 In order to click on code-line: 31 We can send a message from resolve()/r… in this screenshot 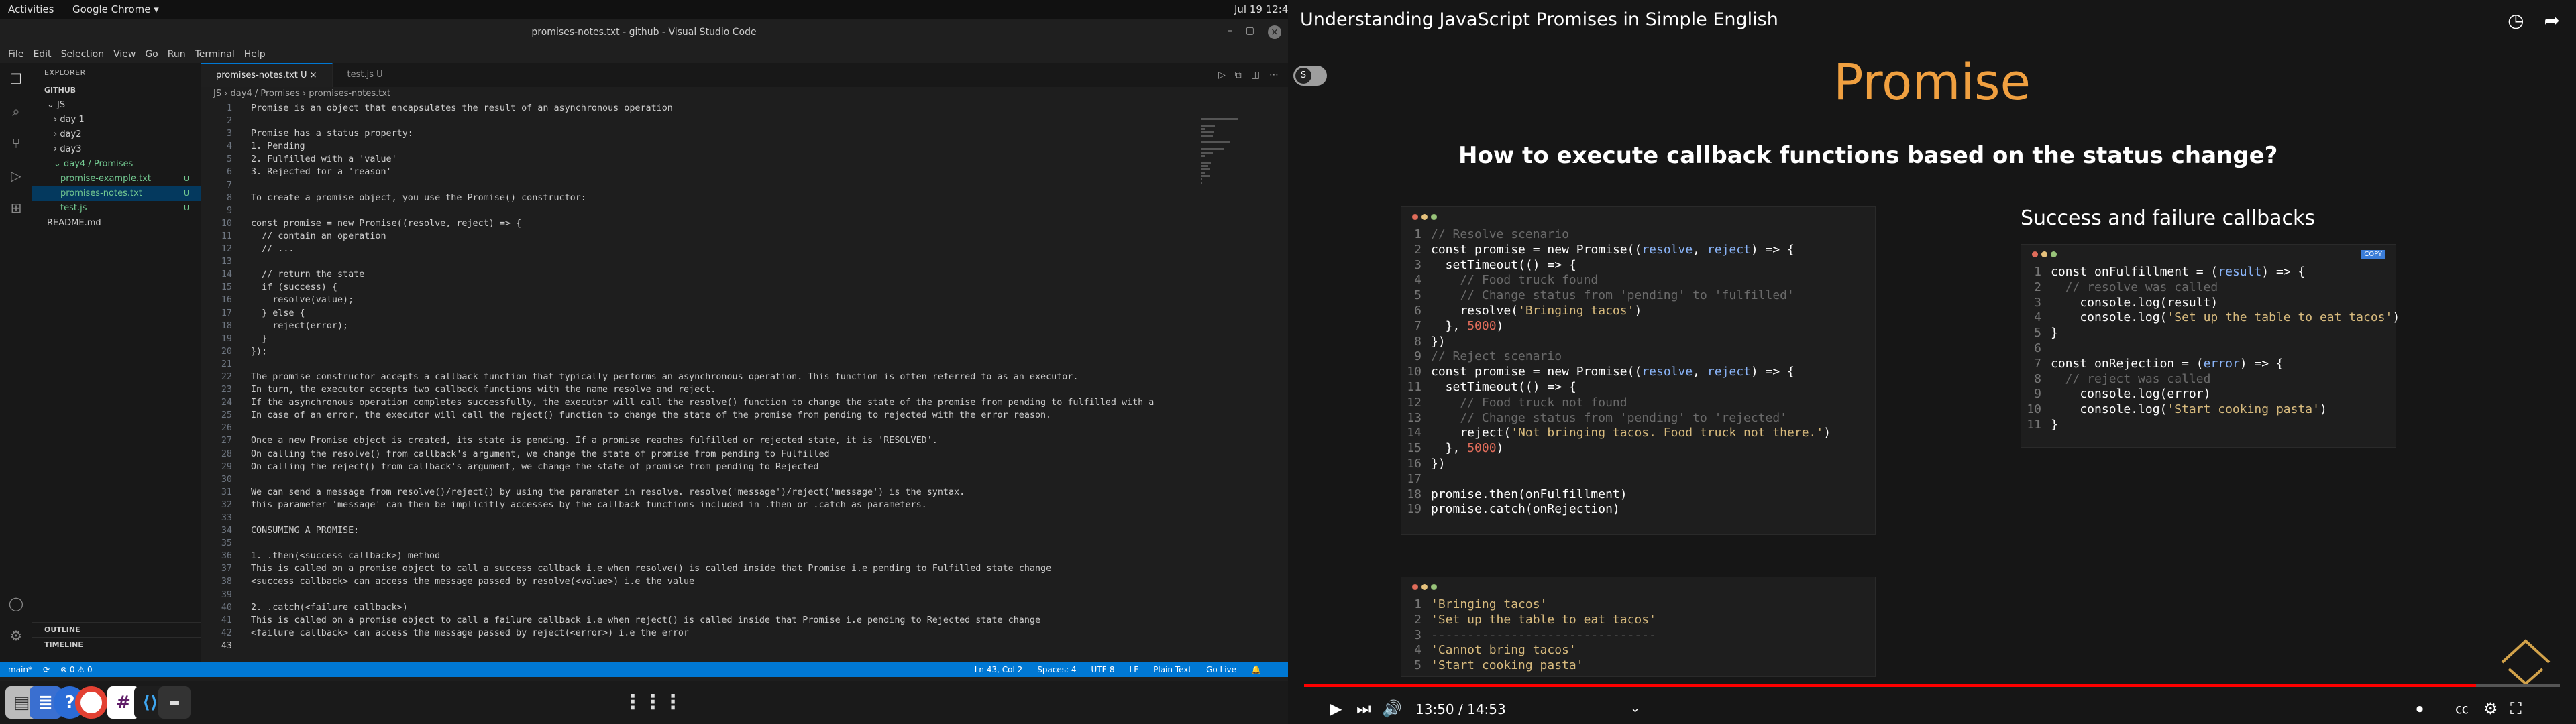, I will do `click(699, 492)`.